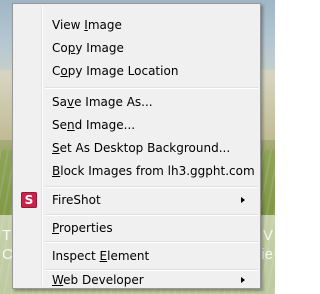  I want to click on menu-item-copy-image-location: Copy Image Location, so click(136, 71).